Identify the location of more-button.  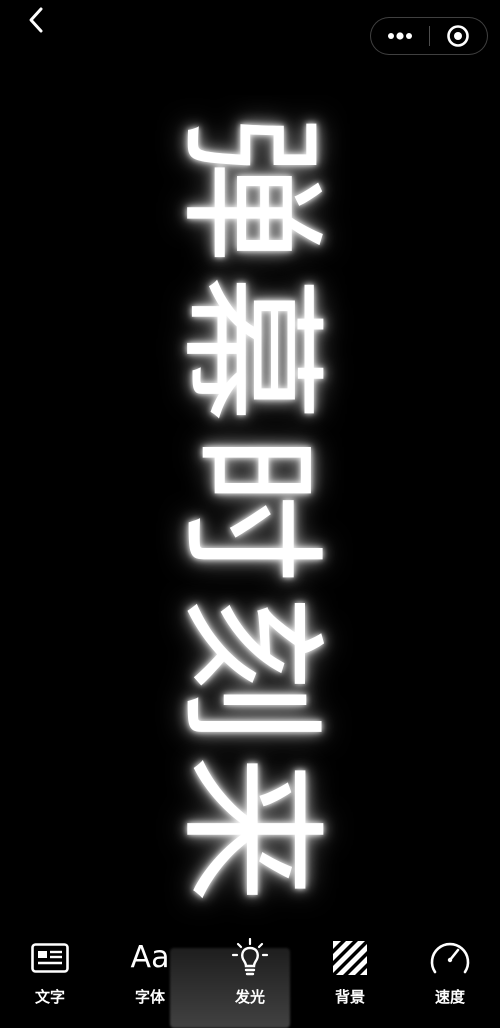
(400, 36).